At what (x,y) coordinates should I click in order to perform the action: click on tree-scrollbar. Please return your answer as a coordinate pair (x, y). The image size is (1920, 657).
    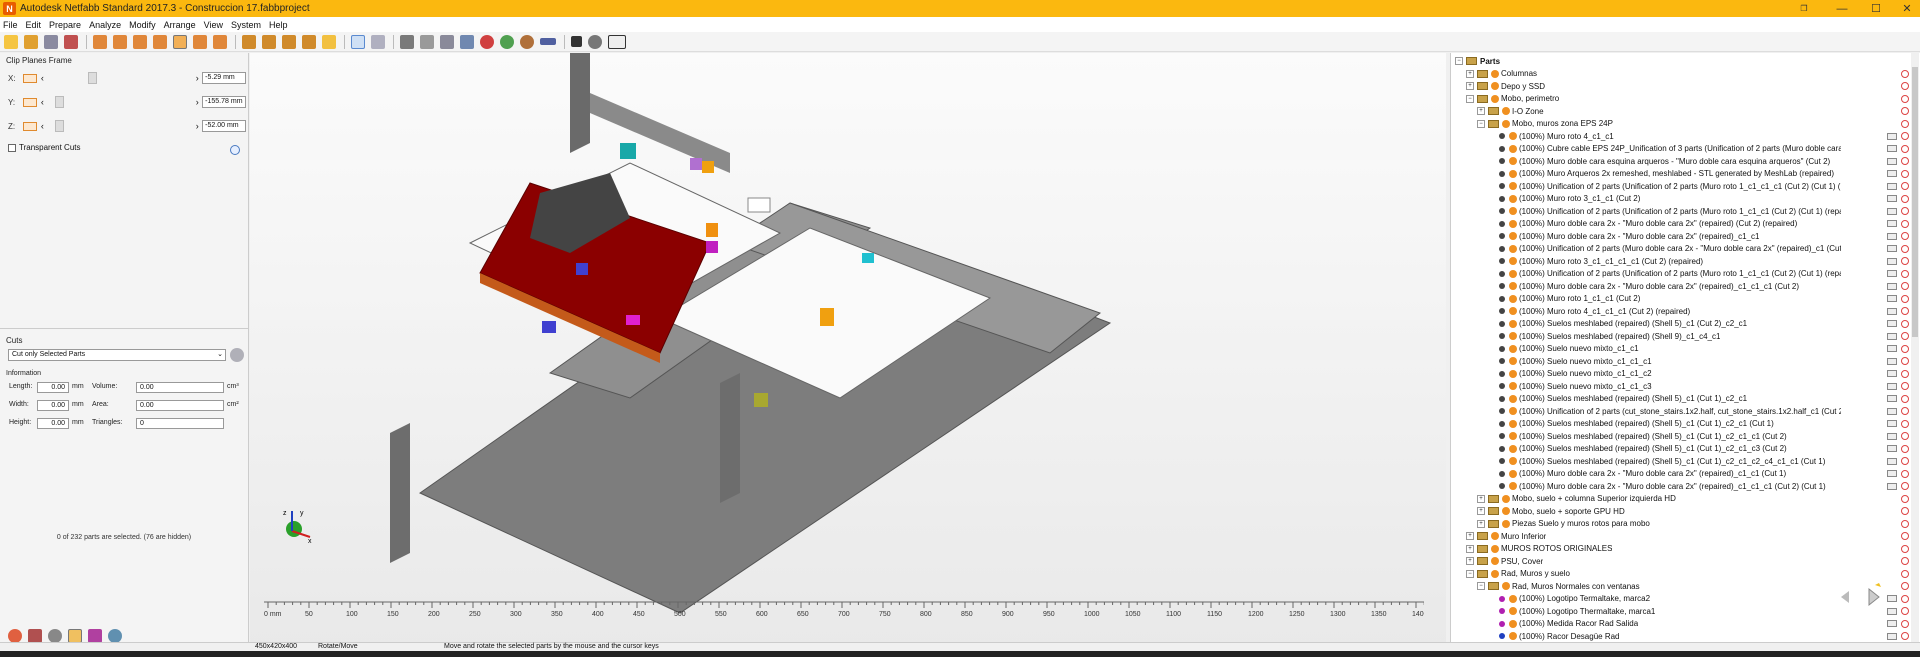
    Looking at the image, I should click on (1915, 351).